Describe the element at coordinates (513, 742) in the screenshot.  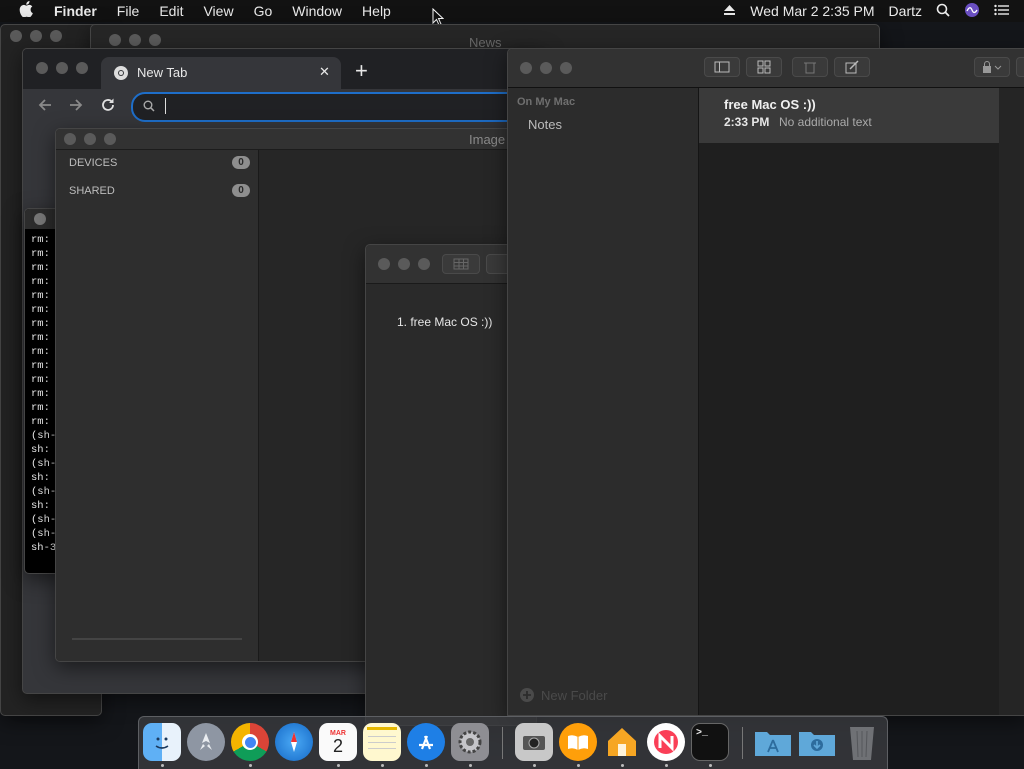
I see `dock: MAR 2 >_` at that location.